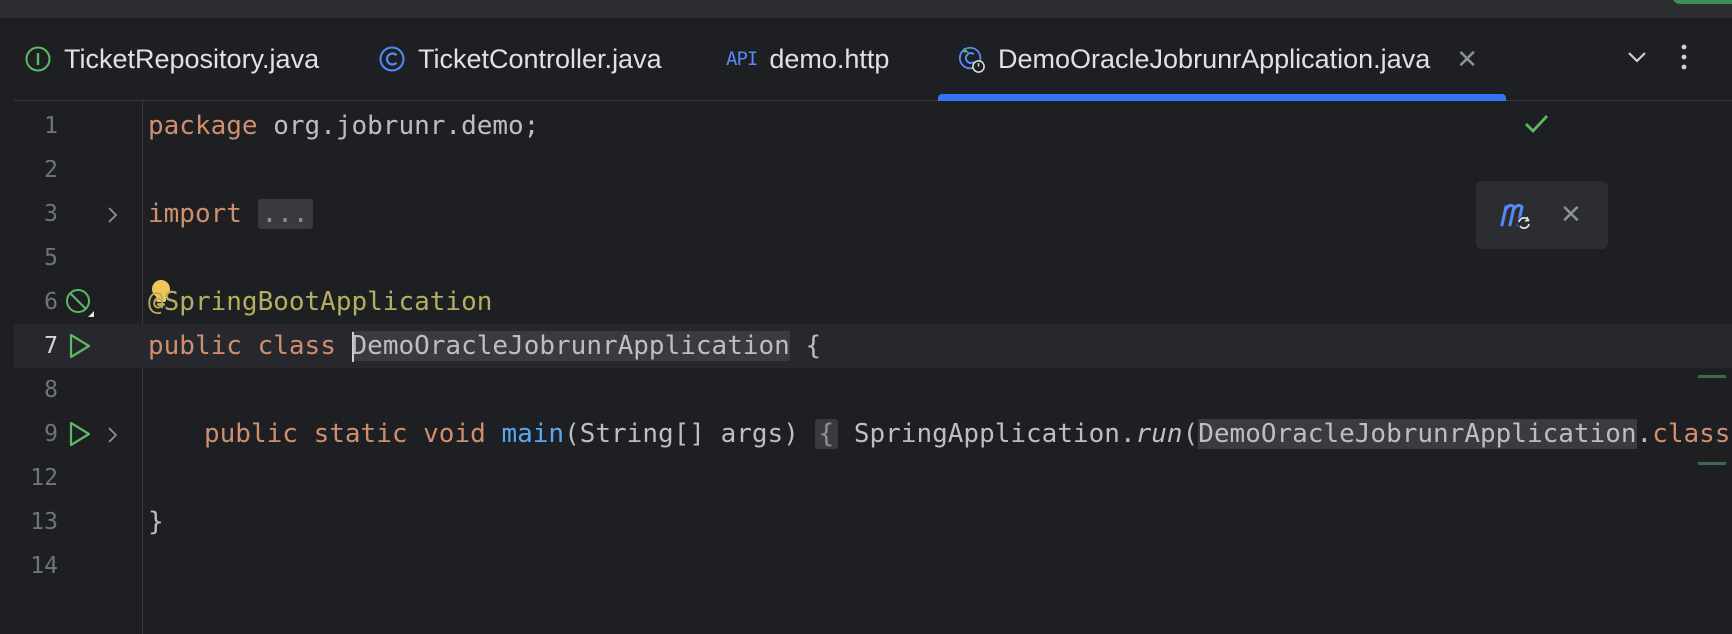 This screenshot has height=634, width=1732. I want to click on code-line: 5, so click(873, 258).